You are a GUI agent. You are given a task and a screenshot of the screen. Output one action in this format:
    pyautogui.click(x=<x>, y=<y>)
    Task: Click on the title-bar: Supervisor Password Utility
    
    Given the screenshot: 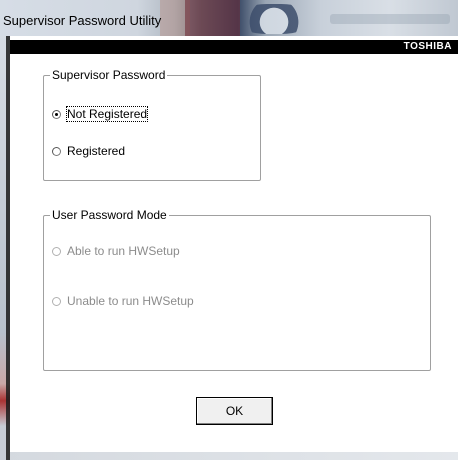 What is the action you would take?
    pyautogui.click(x=229, y=18)
    